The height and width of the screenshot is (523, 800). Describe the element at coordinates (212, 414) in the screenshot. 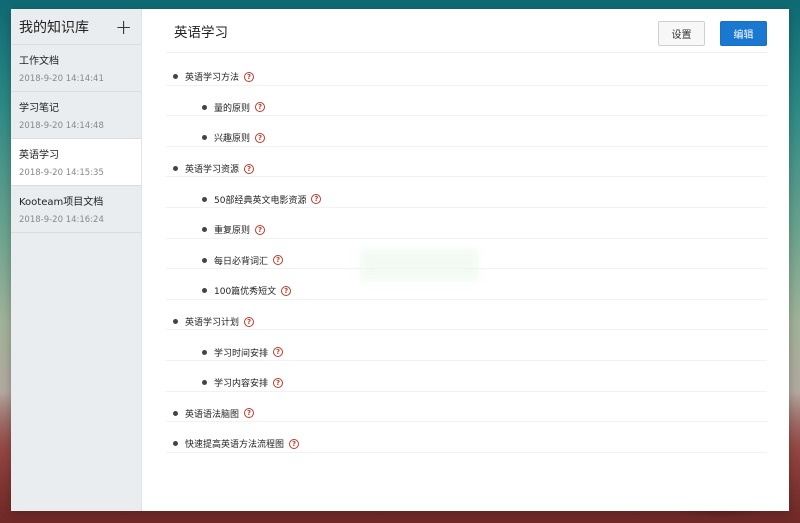

I see `node-label: 英语语法脑图` at that location.